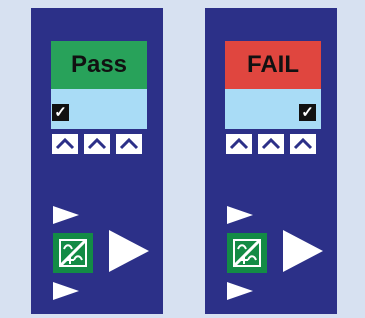 This screenshot has width=365, height=318. I want to click on check-right: ✓, so click(307, 112).